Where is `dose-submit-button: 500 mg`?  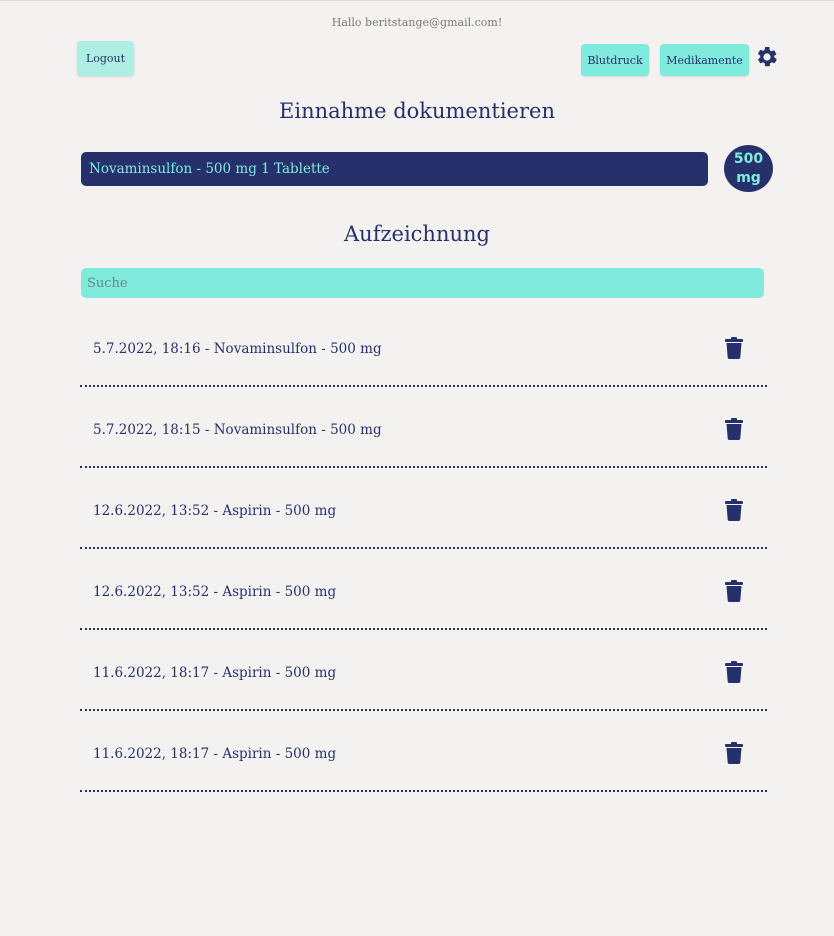
dose-submit-button: 500 mg is located at coordinates (748, 168).